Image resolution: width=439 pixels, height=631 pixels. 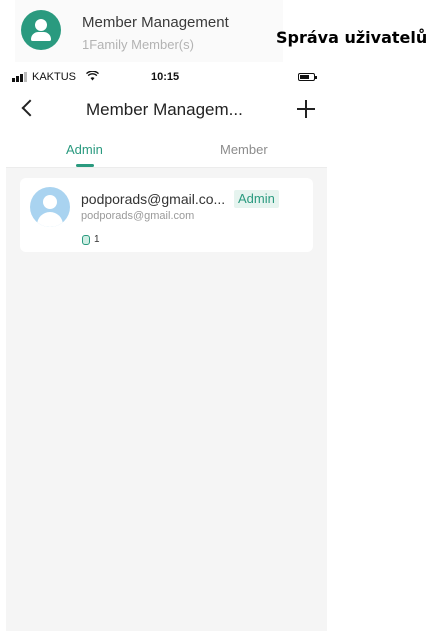 I want to click on user-icon, so click(x=41, y=30).